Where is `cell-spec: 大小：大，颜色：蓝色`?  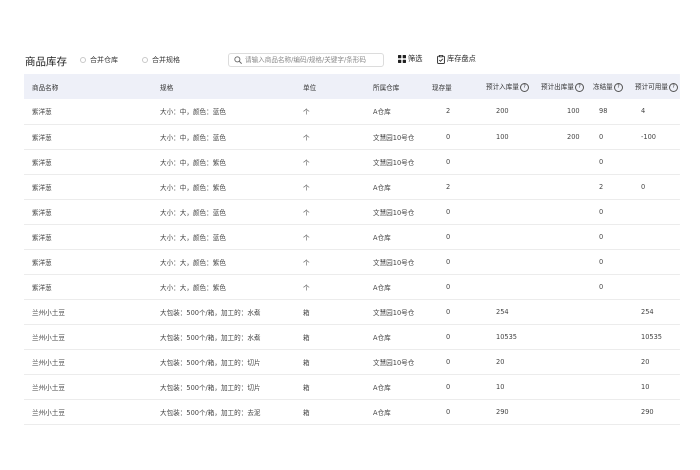 cell-spec: 大小：大，颜色：蓝色 is located at coordinates (193, 237).